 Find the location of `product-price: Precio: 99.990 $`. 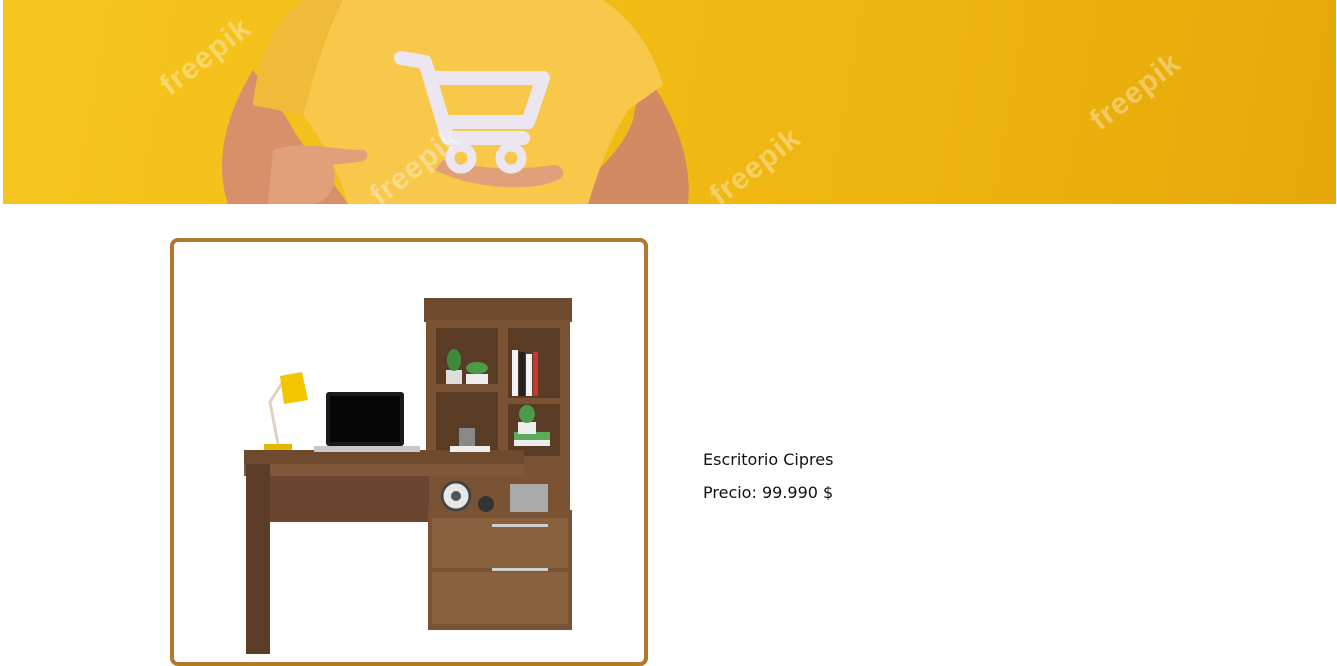

product-price: Precio: 99.990 $ is located at coordinates (768, 492).